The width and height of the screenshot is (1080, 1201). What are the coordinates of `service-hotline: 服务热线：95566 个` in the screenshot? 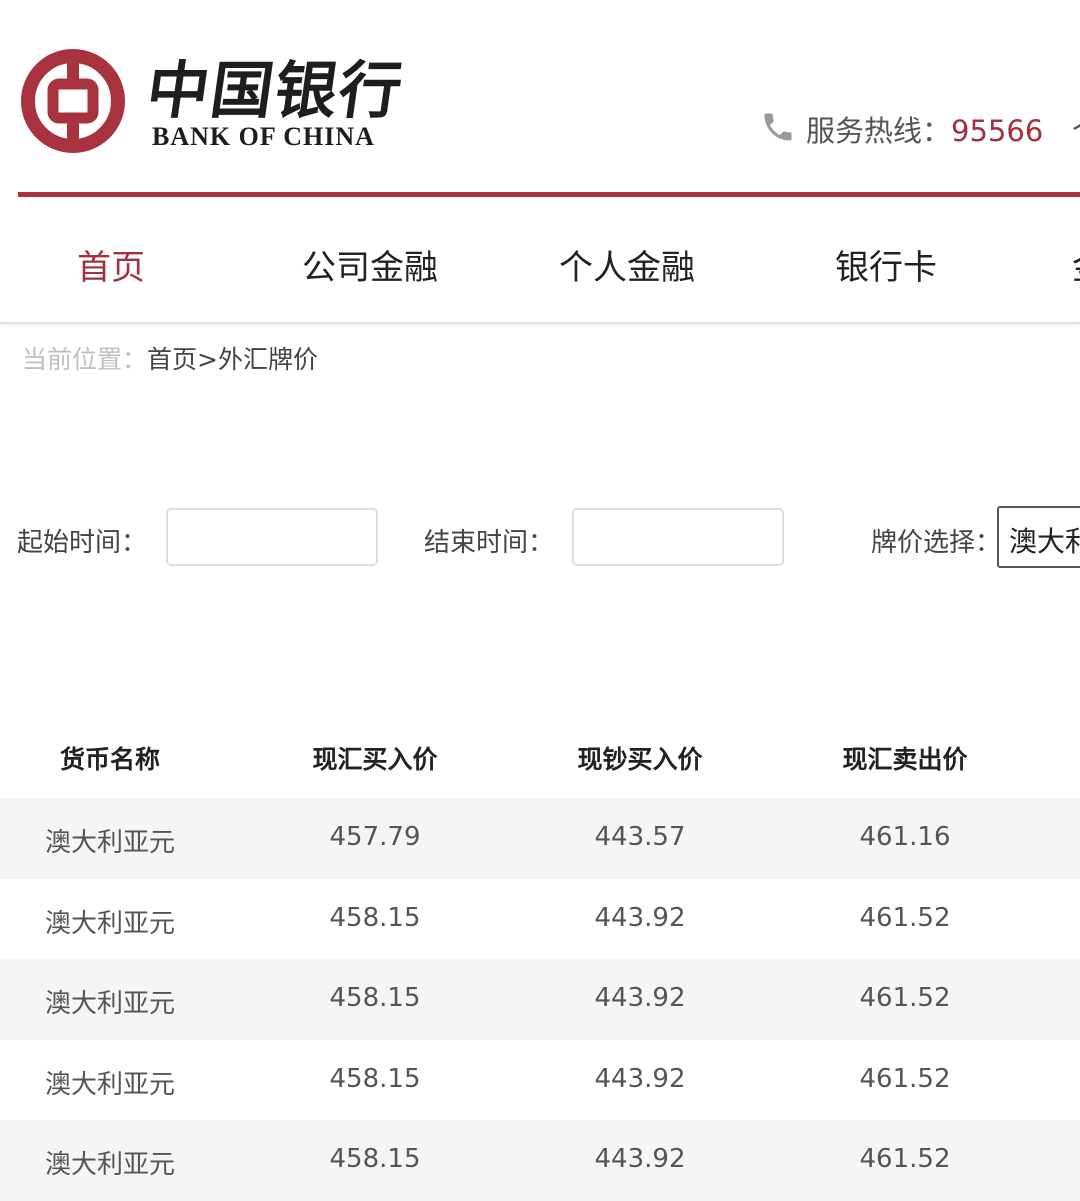 It's located at (920, 129).